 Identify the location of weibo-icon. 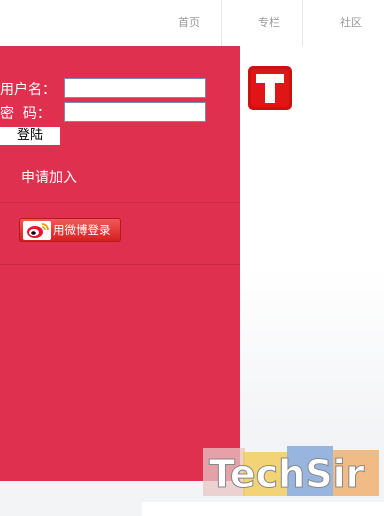
(37, 230).